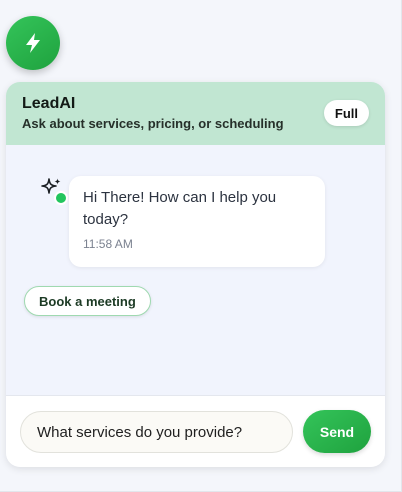  I want to click on online-status-indicator, so click(61, 198).